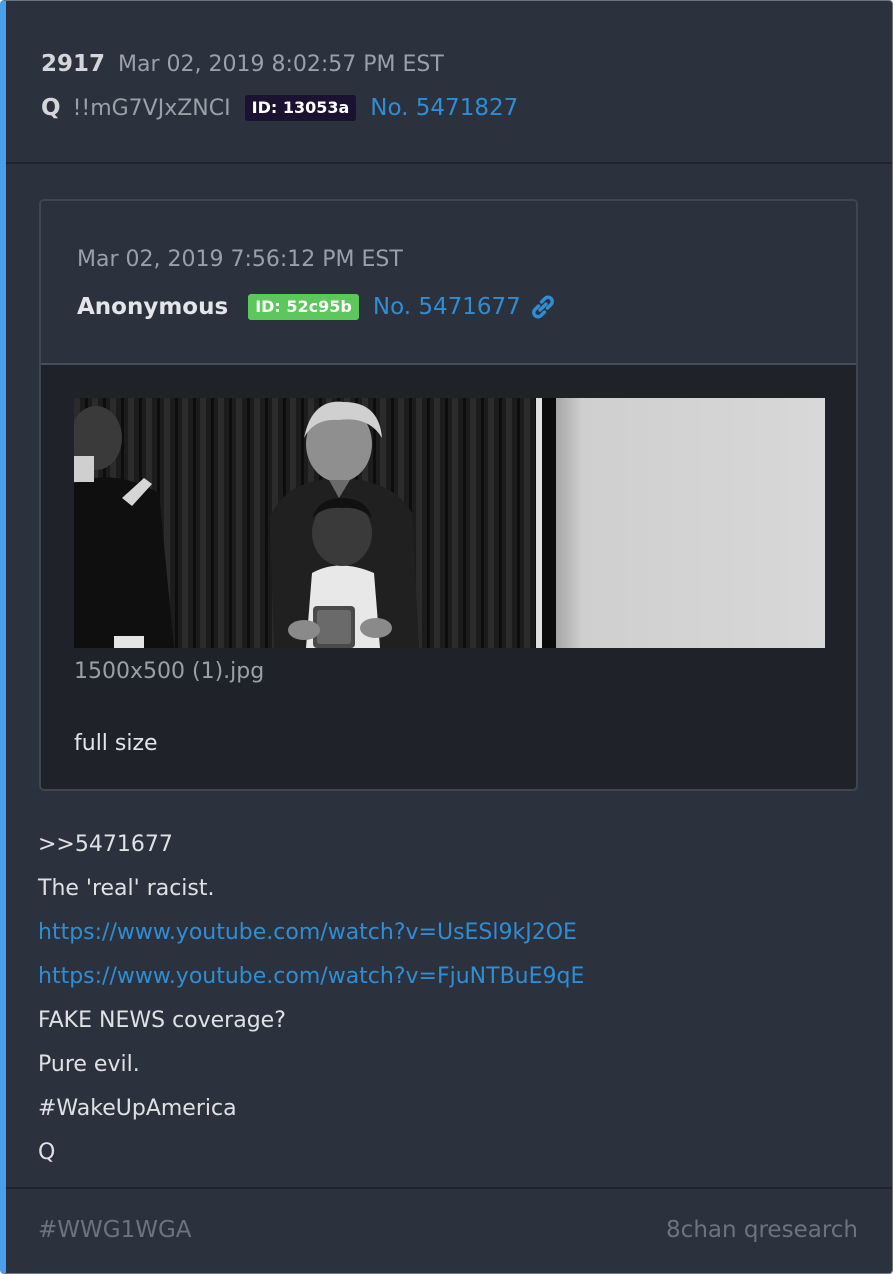 The height and width of the screenshot is (1274, 894). I want to click on quoted-post-number-link: No. 5471677, so click(447, 307).